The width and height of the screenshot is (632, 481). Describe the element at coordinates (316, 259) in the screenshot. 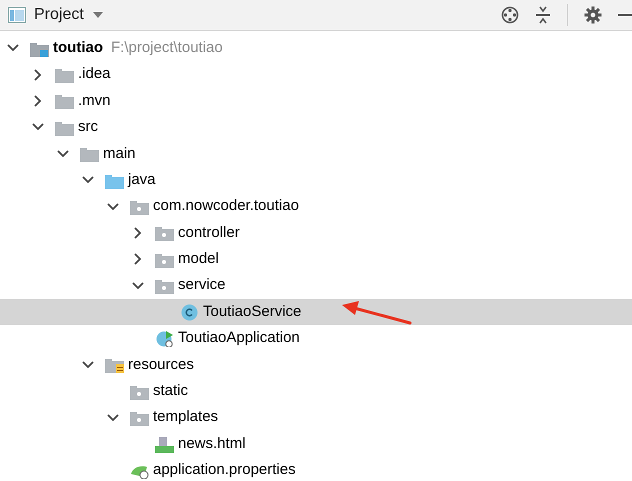

I see `tree-row: model` at that location.